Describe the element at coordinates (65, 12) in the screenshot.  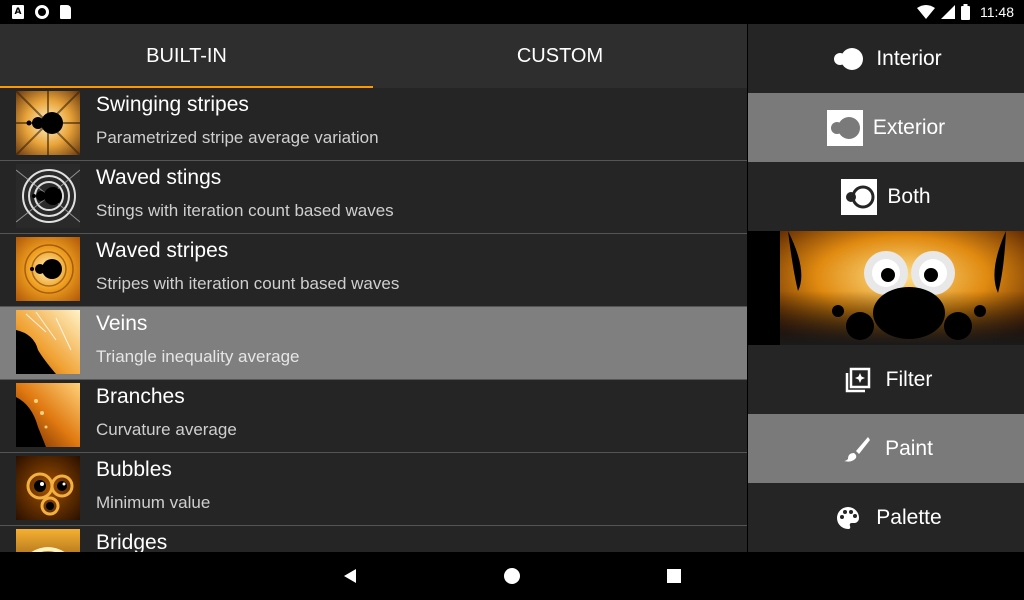
I see `sd-card-icon` at that location.